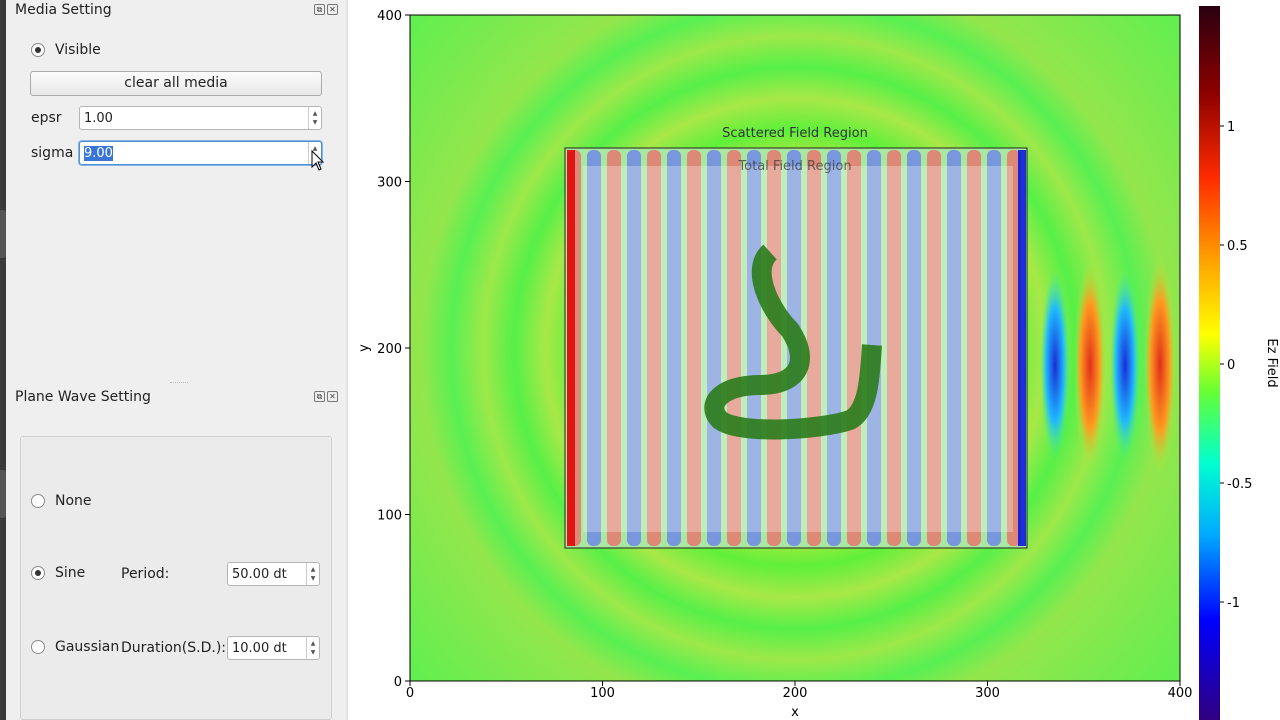 Image resolution: width=1280 pixels, height=720 pixels. I want to click on colorbar, so click(1209, 363).